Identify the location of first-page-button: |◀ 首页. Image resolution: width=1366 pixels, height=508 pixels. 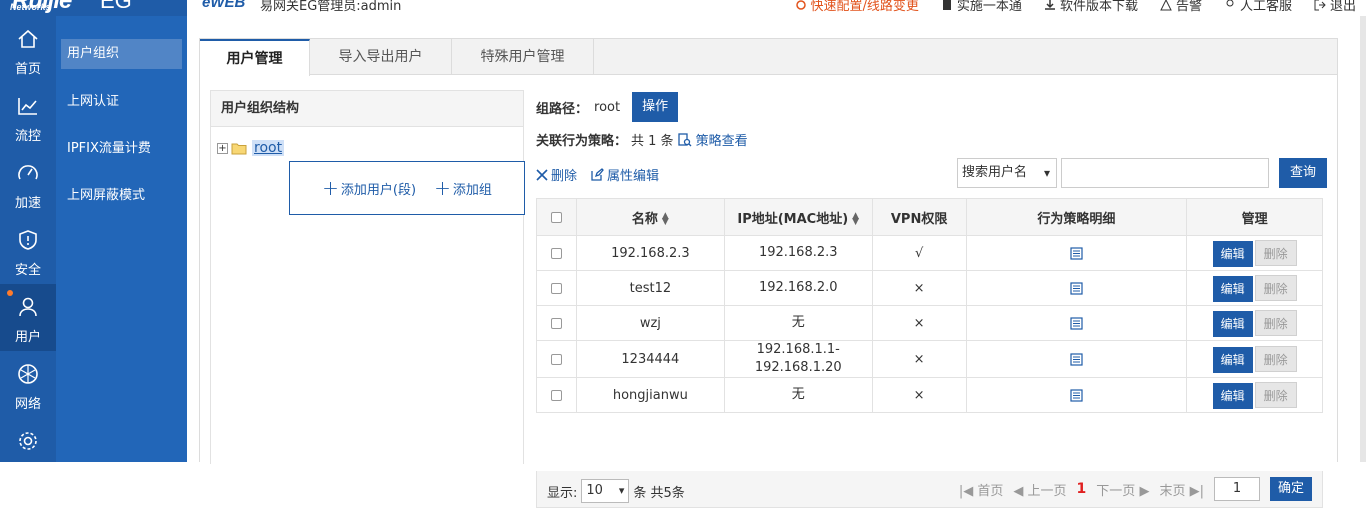
(981, 489).